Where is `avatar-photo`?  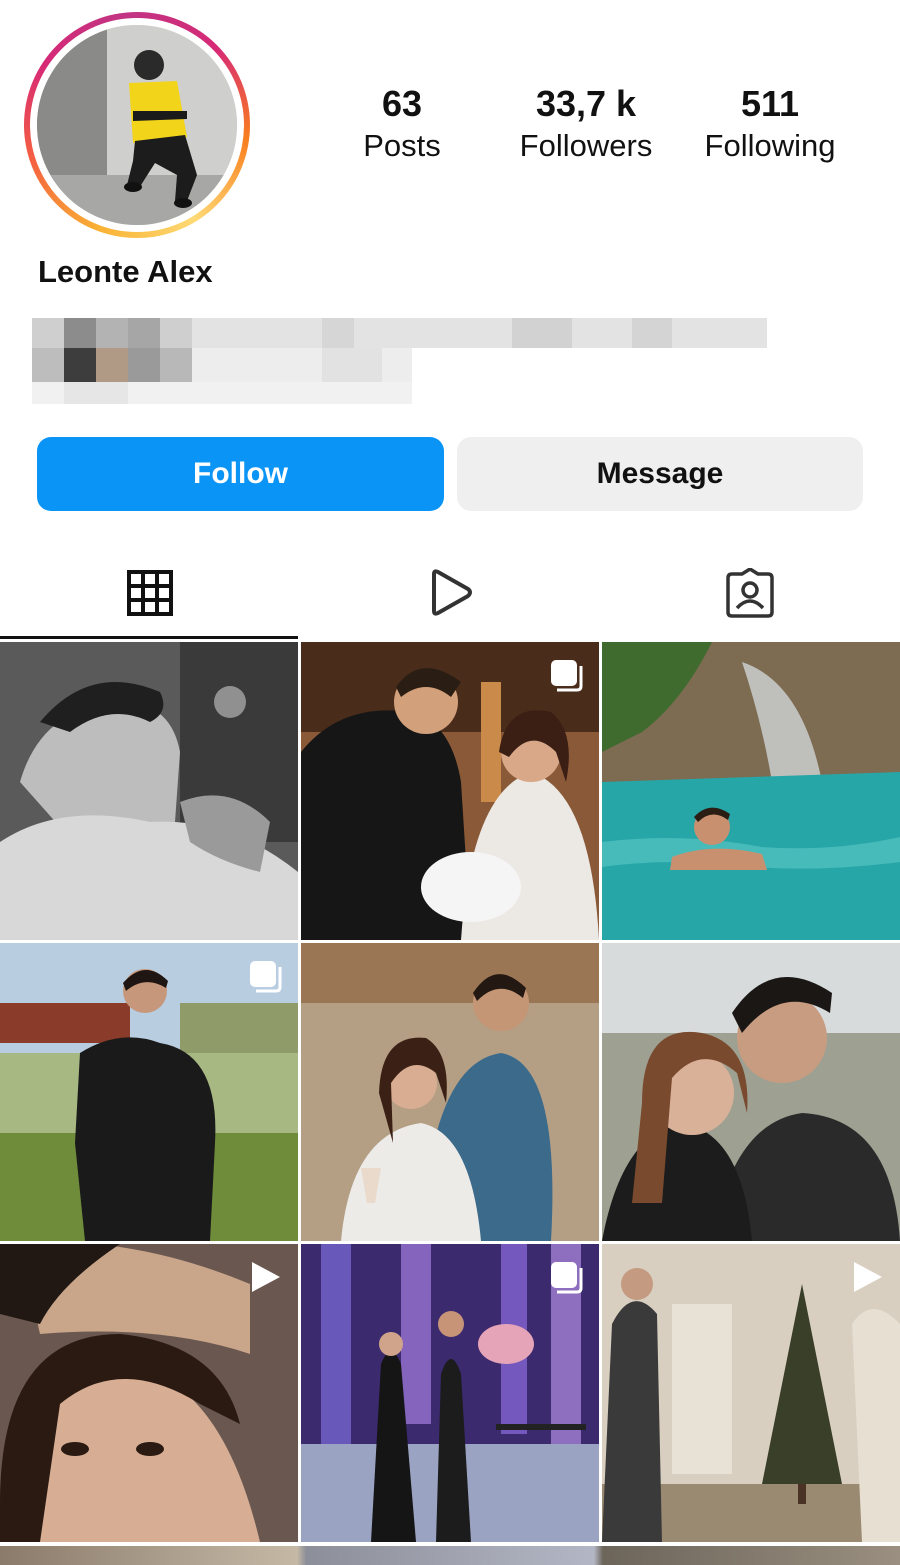
avatar-photo is located at coordinates (137, 125).